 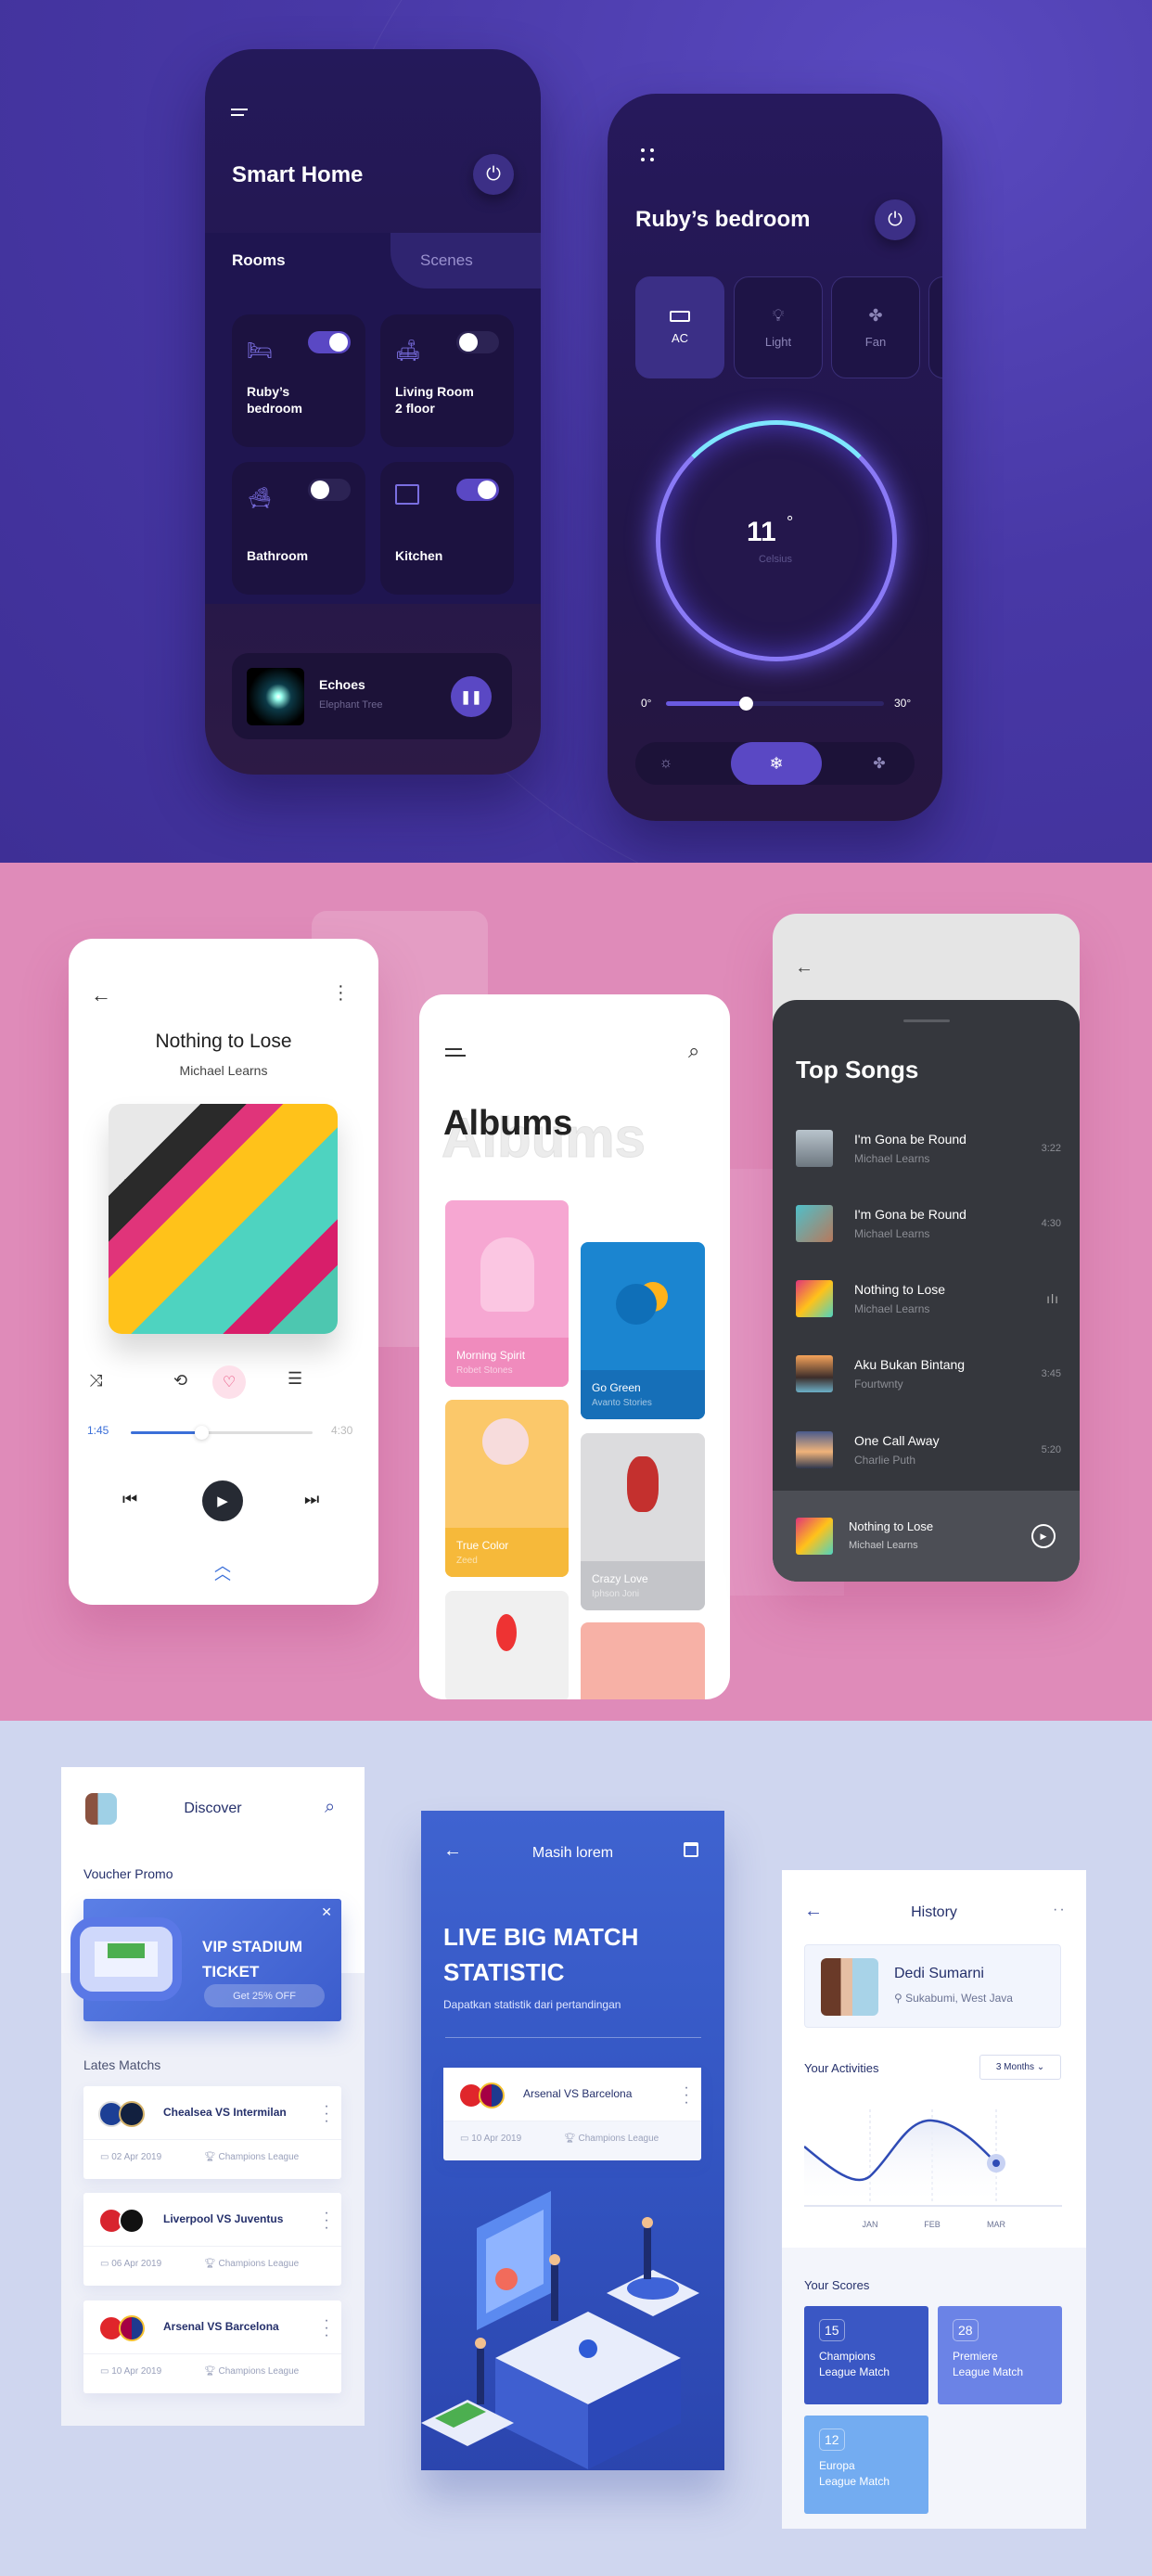 I want to click on voucher-line2: TICKET, so click(x=231, y=1971).